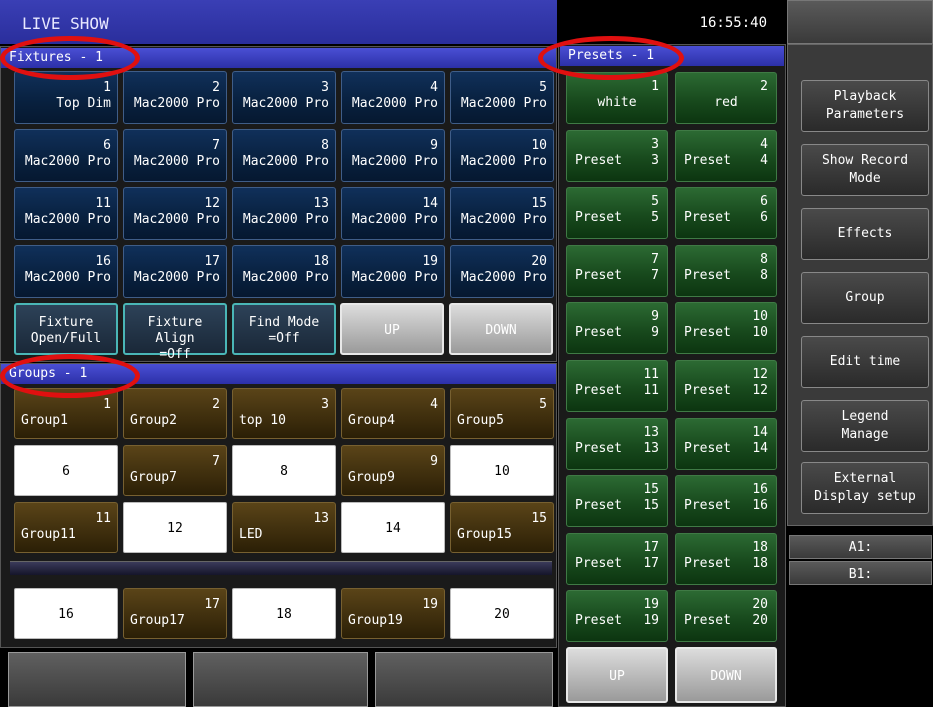 The image size is (933, 707). Describe the element at coordinates (865, 362) in the screenshot. I see `sidebar-button: Edit time` at that location.